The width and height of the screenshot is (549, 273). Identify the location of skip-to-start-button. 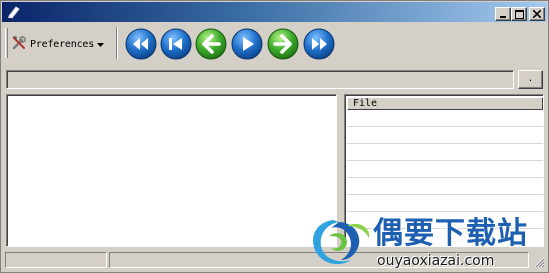
(176, 44).